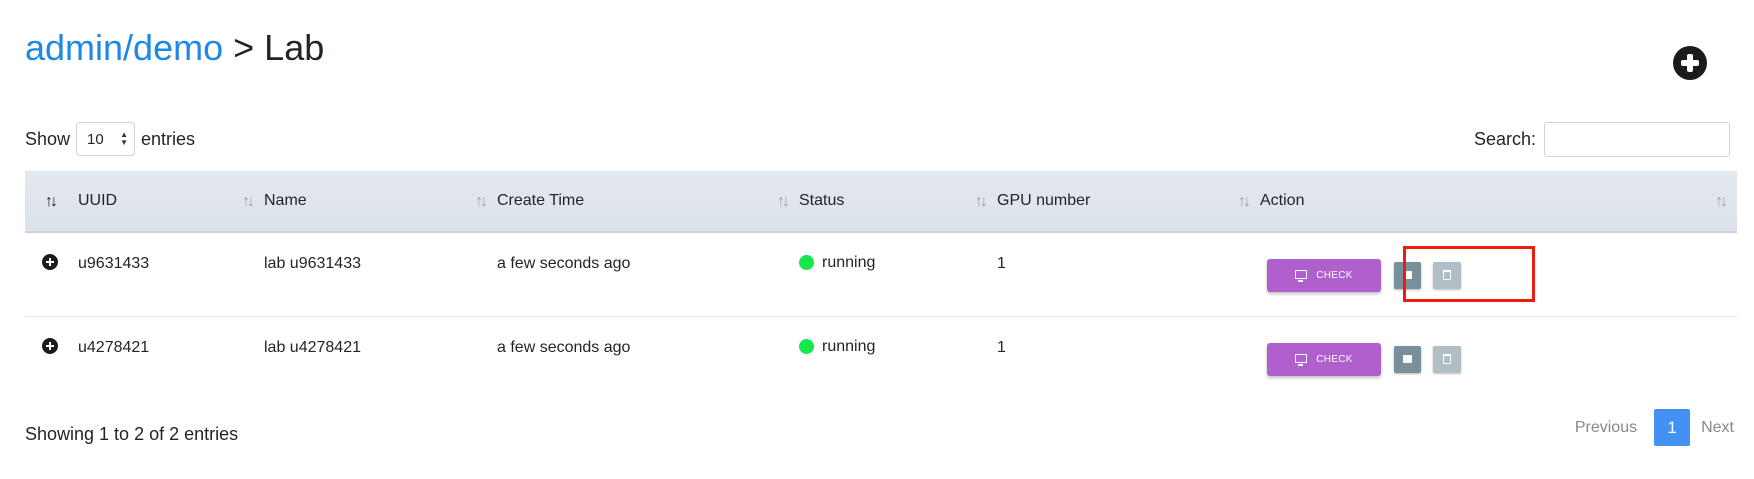 This screenshot has height=479, width=1754. I want to click on uuid-cell: u4278421, so click(171, 358).